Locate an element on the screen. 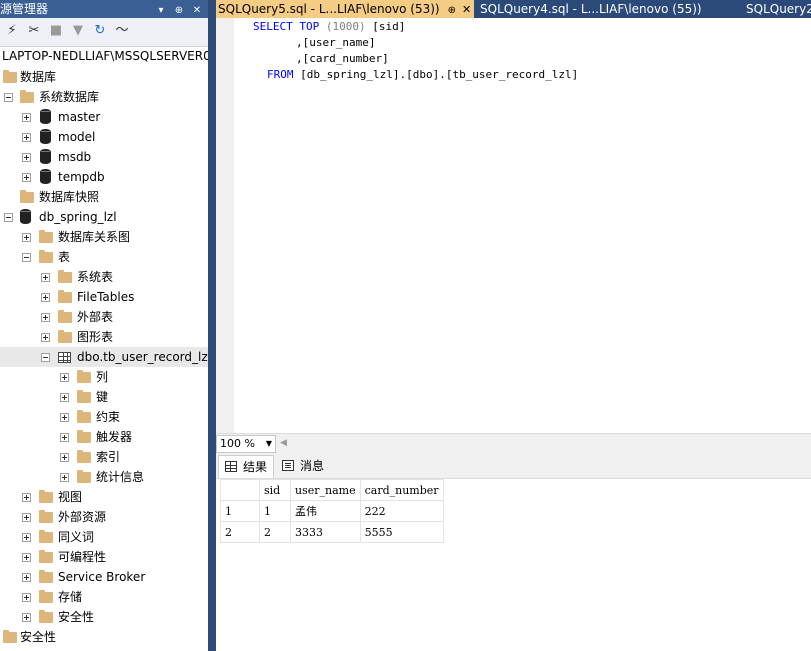  result-tab-bar: 结果 消息 is located at coordinates (513, 466).